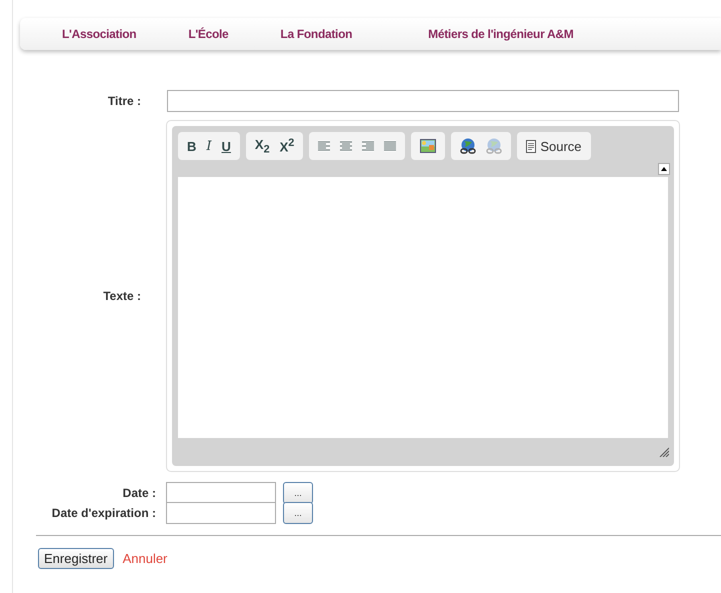 Image resolution: width=721 pixels, height=593 pixels. Describe the element at coordinates (262, 146) in the screenshot. I see `format-button: X$_{2}$` at that location.